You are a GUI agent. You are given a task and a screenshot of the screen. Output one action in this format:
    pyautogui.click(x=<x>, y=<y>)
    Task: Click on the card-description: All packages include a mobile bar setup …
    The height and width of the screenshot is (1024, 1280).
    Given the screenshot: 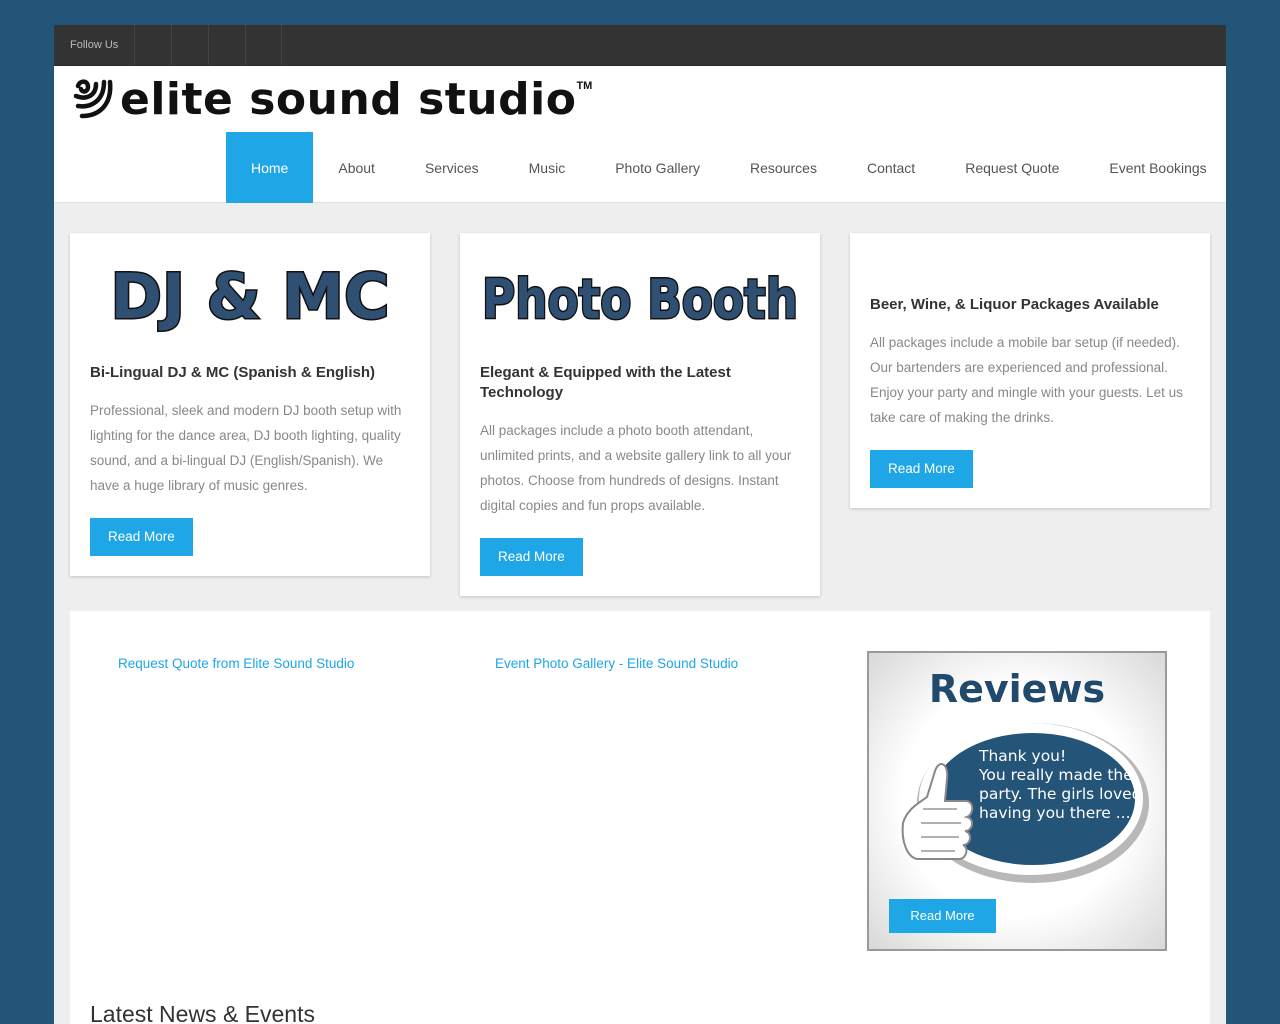 What is the action you would take?
    pyautogui.click(x=1026, y=380)
    